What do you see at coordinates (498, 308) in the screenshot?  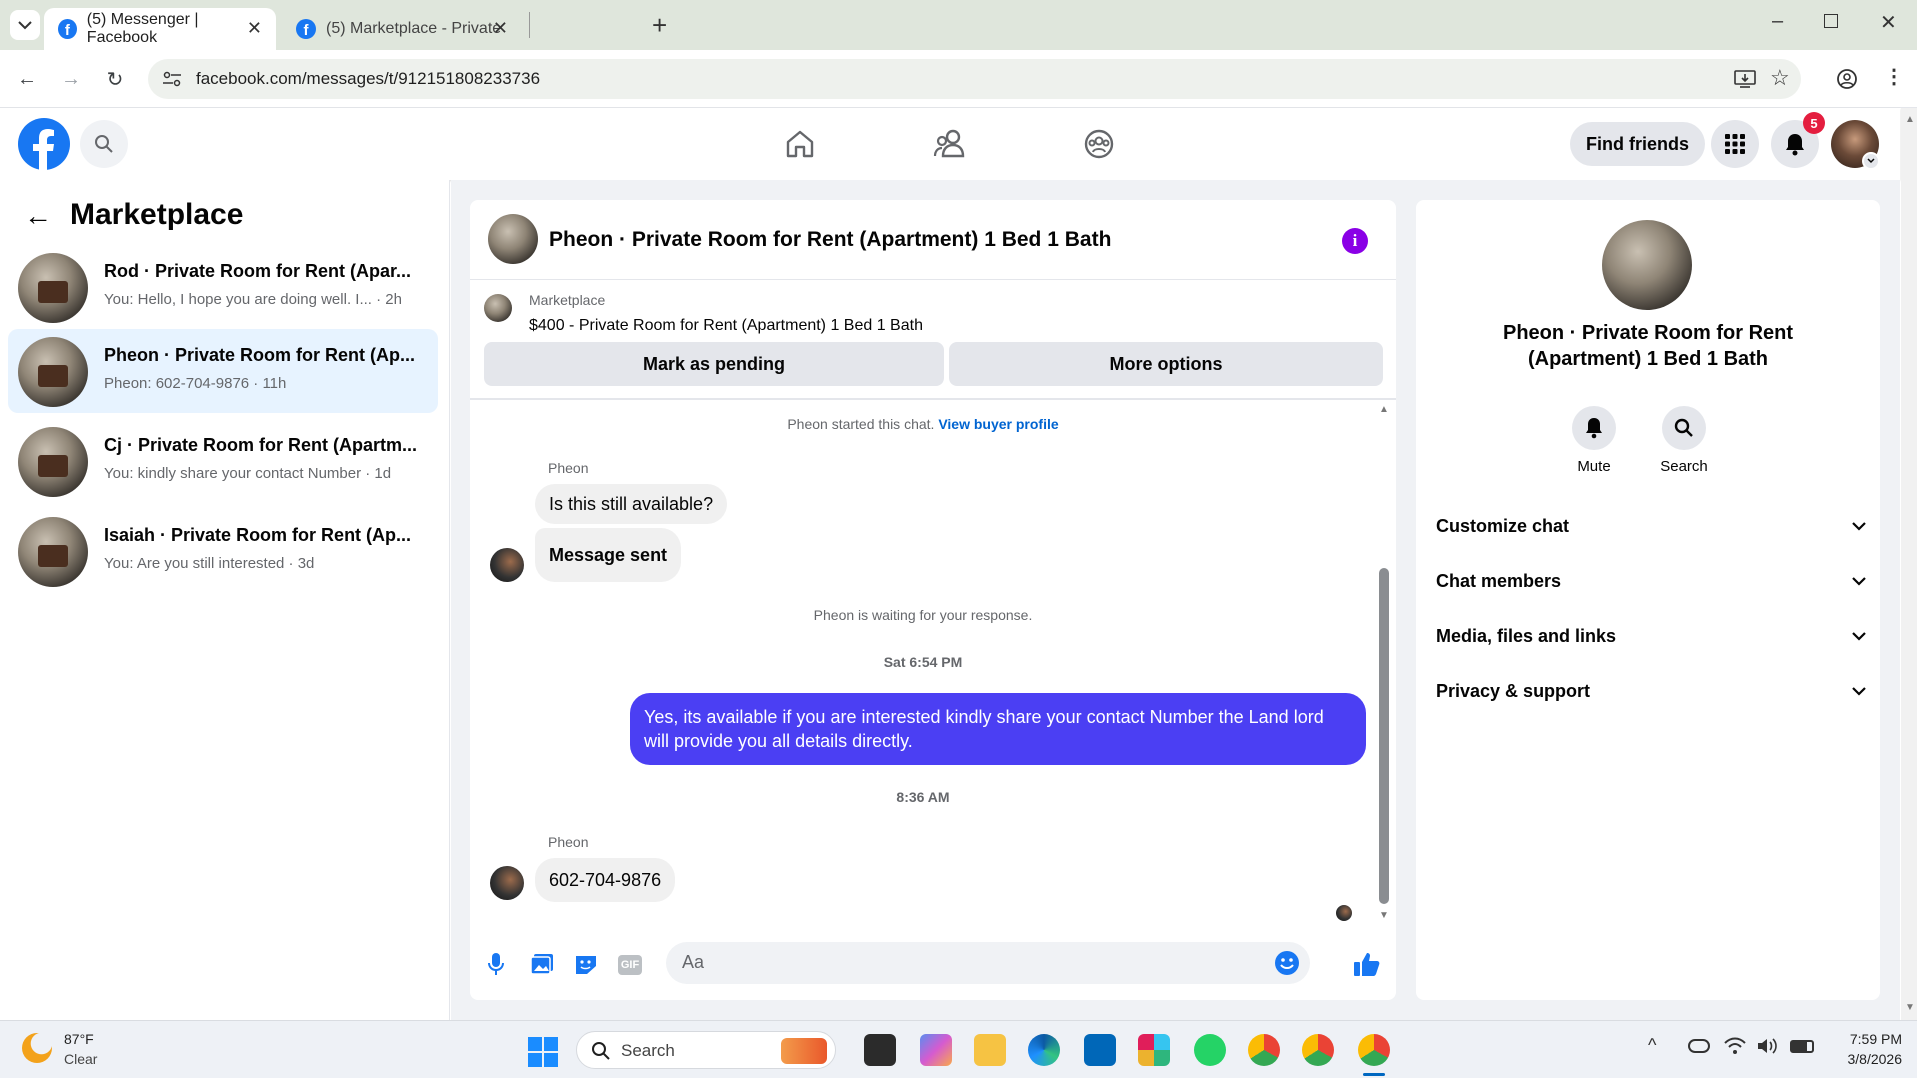 I see `listing-small-thumbnail` at bounding box center [498, 308].